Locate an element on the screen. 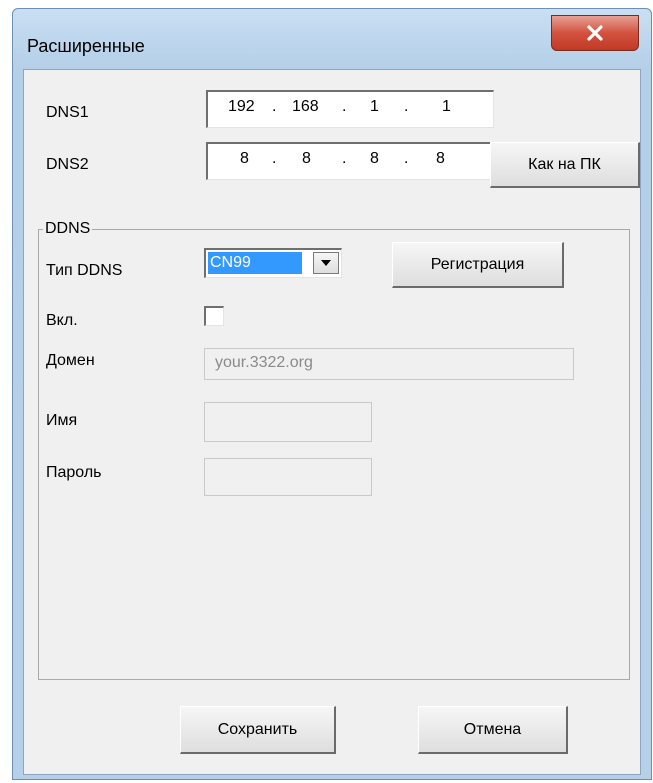 The height and width of the screenshot is (783, 653). dns2-ip-field: 8 . 8 . 8 . 8 is located at coordinates (350, 161).